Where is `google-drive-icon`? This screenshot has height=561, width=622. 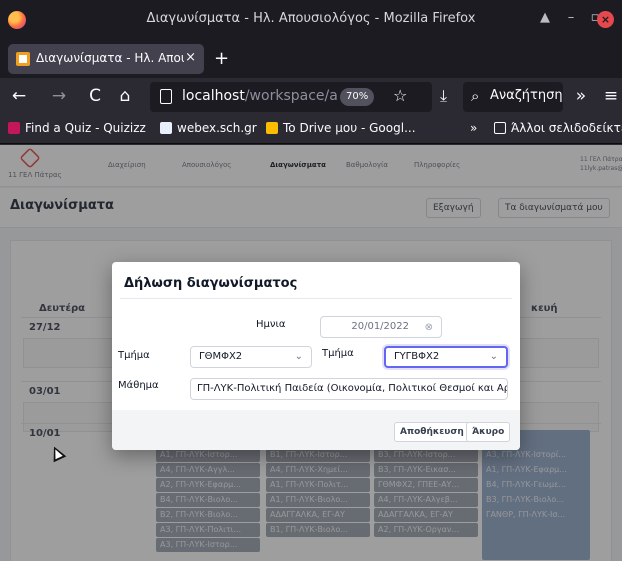
google-drive-icon is located at coordinates (272, 128).